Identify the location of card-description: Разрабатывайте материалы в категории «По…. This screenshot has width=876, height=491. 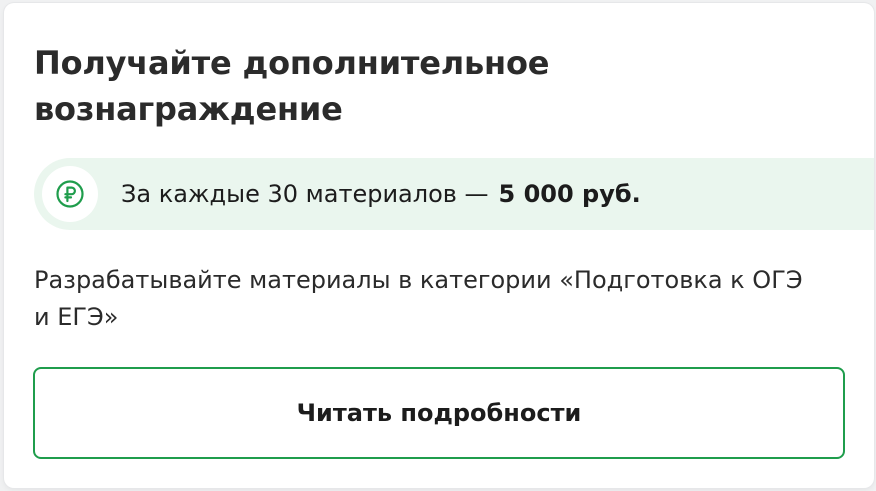
(418, 298).